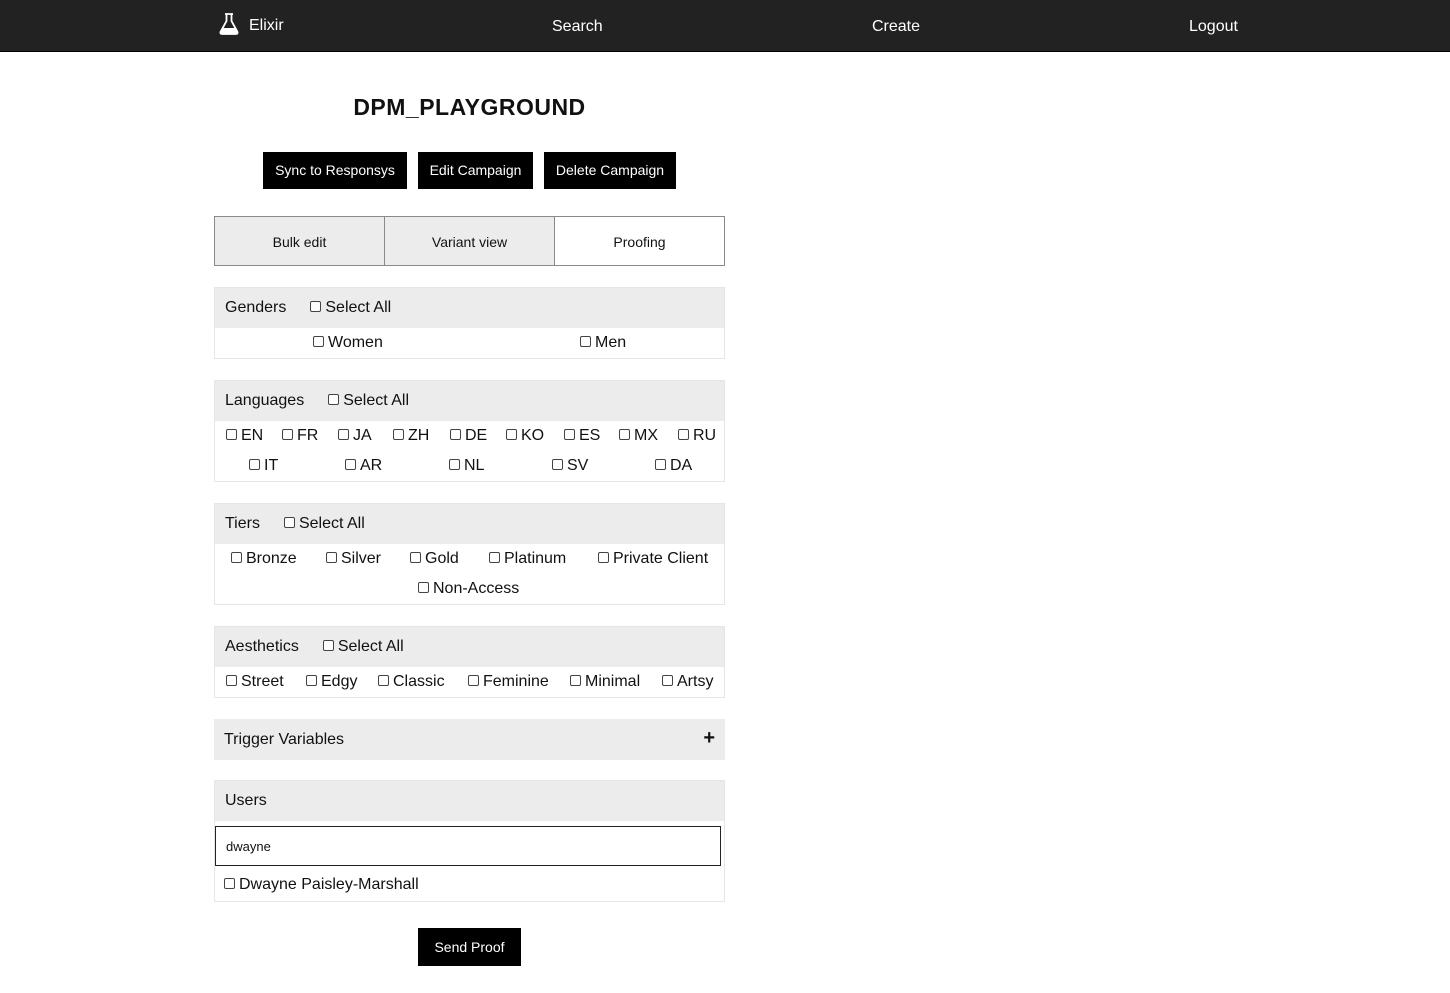 The image size is (1450, 993). I want to click on option-label: Artsy, so click(695, 681).